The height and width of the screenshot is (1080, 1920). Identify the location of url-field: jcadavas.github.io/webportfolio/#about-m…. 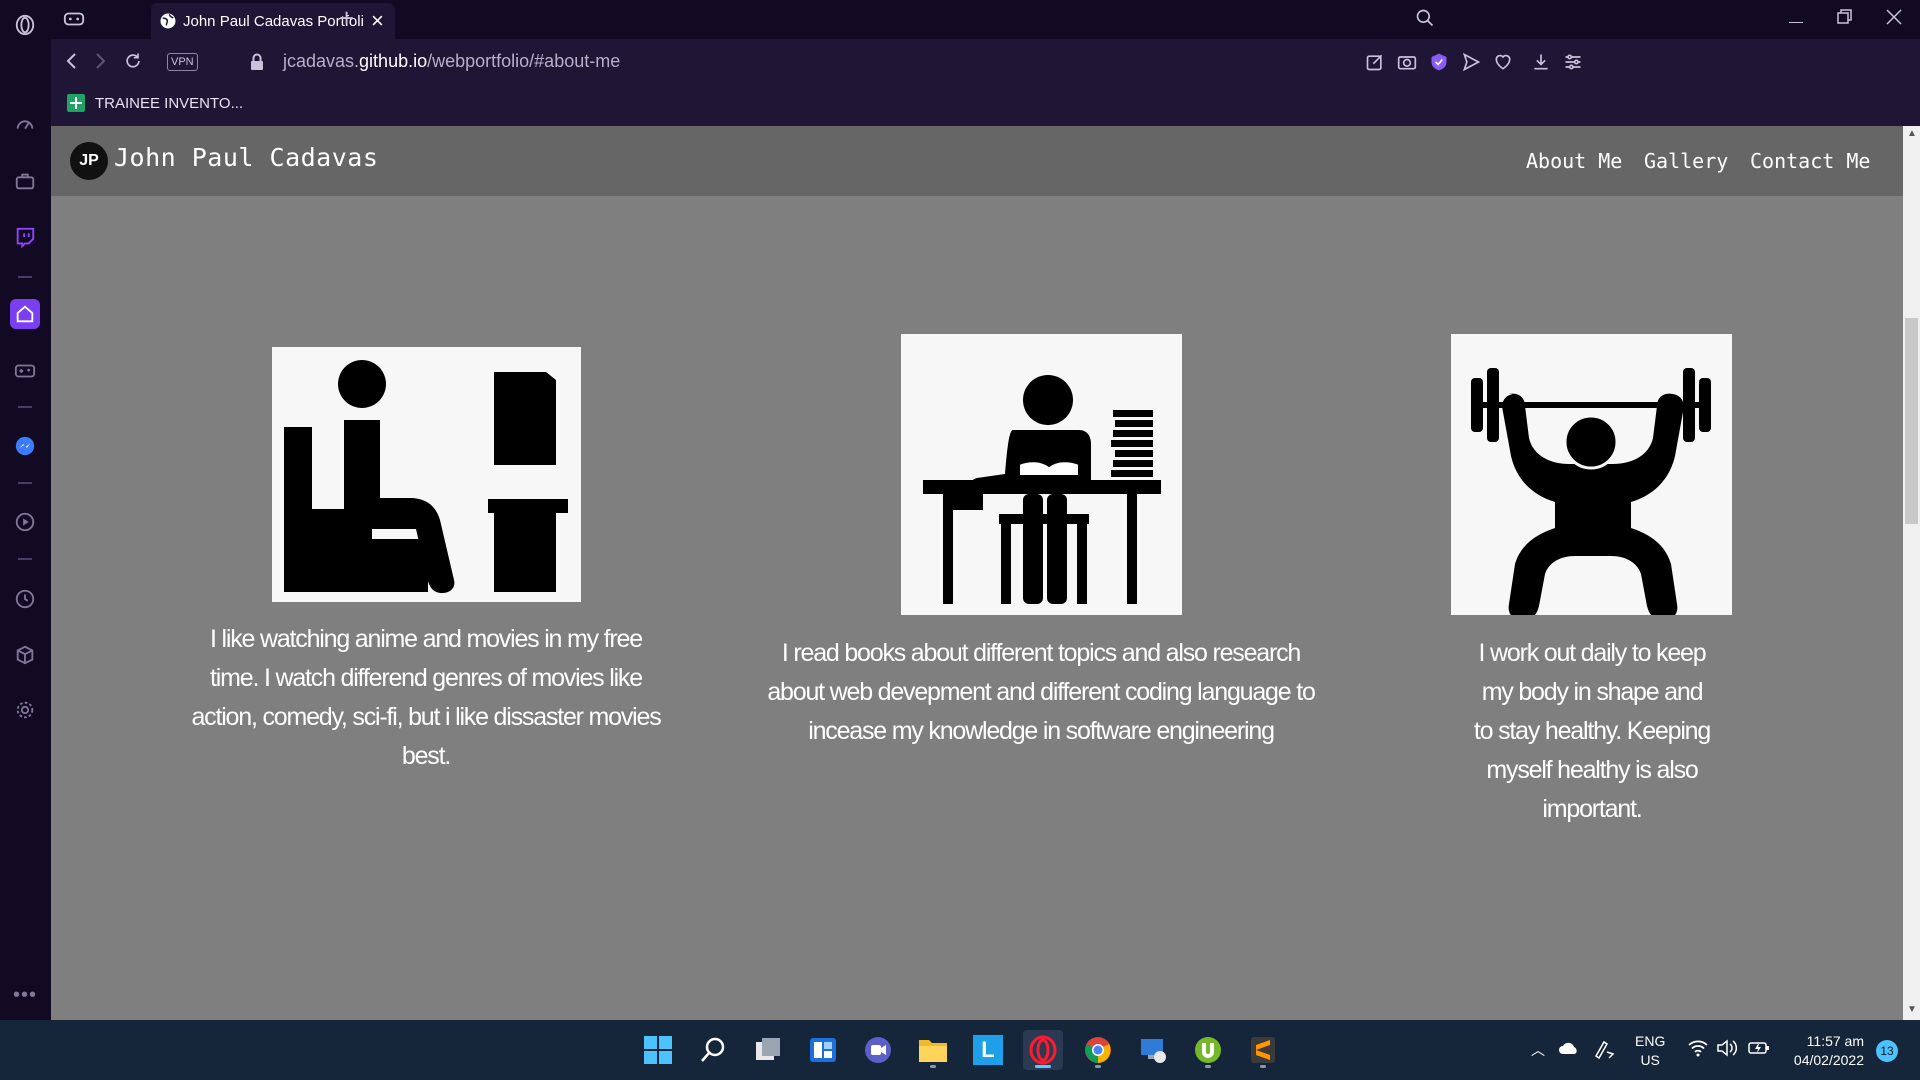
(451, 61).